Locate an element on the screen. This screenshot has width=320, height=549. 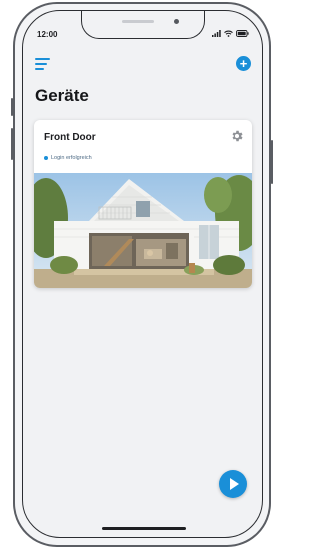
status-time: 12:00 is located at coordinates (47, 34).